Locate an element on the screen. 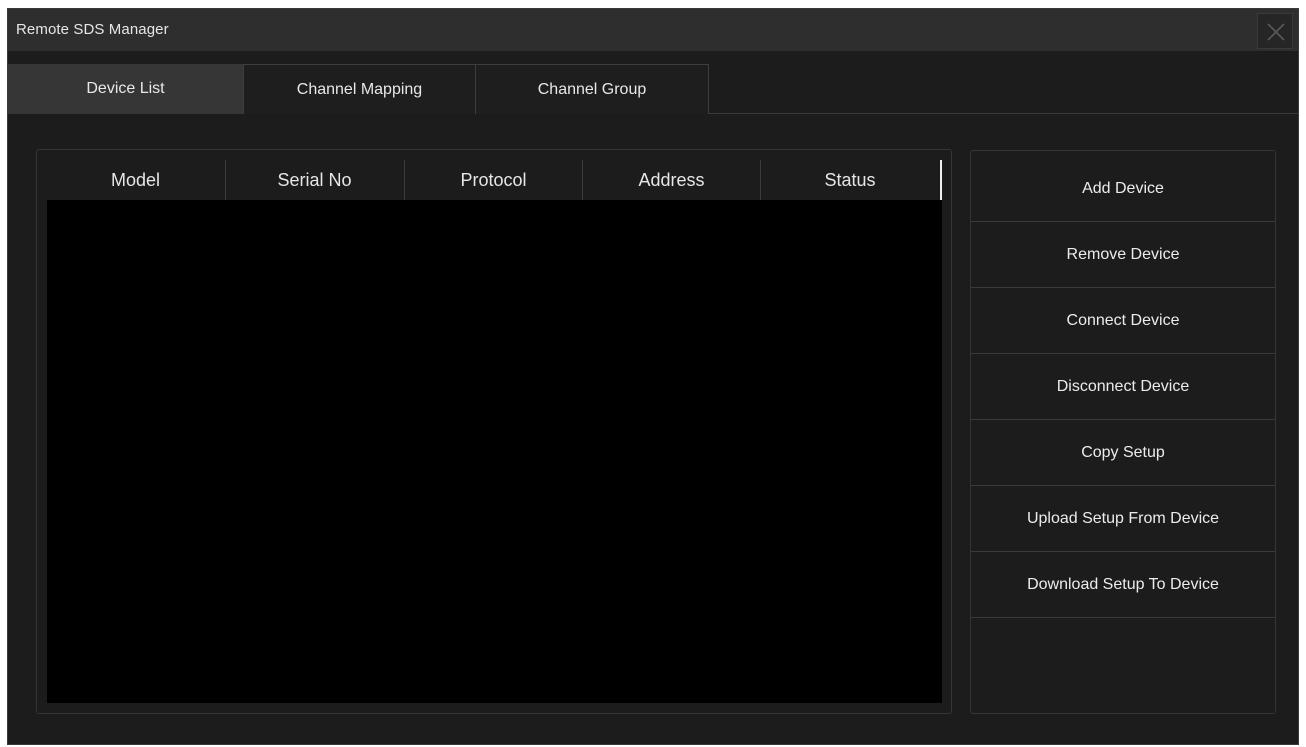 This screenshot has height=747, width=1306. column-header-serial-no: Serial No is located at coordinates (314, 180).